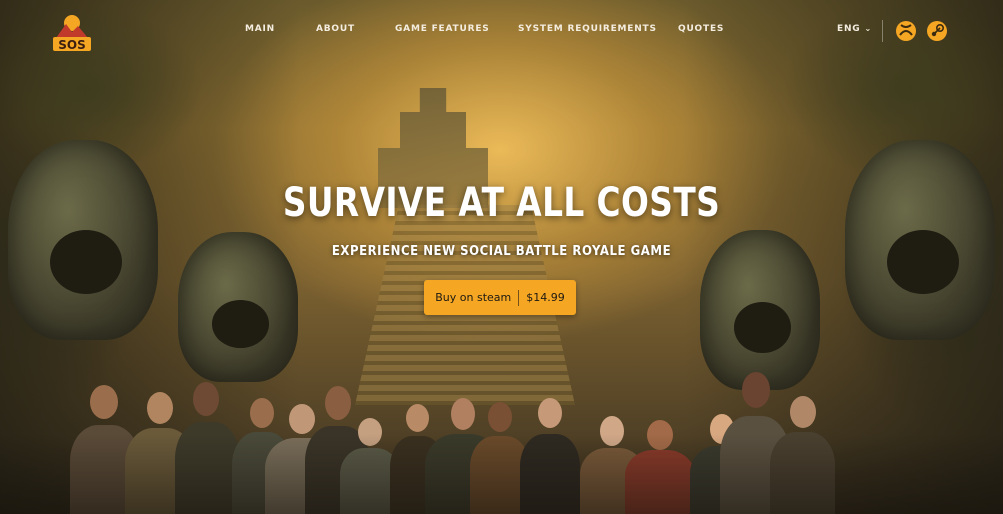 This screenshot has height=514, width=1003. Describe the element at coordinates (260, 29) in the screenshot. I see `nav-link-main: MAIN` at that location.